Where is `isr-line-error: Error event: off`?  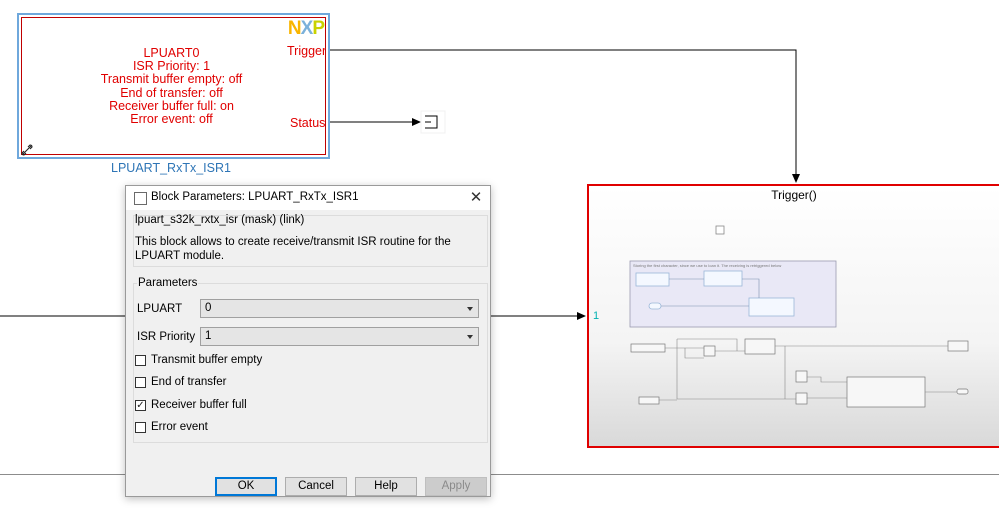
isr-line-error: Error event: off is located at coordinates (171, 119).